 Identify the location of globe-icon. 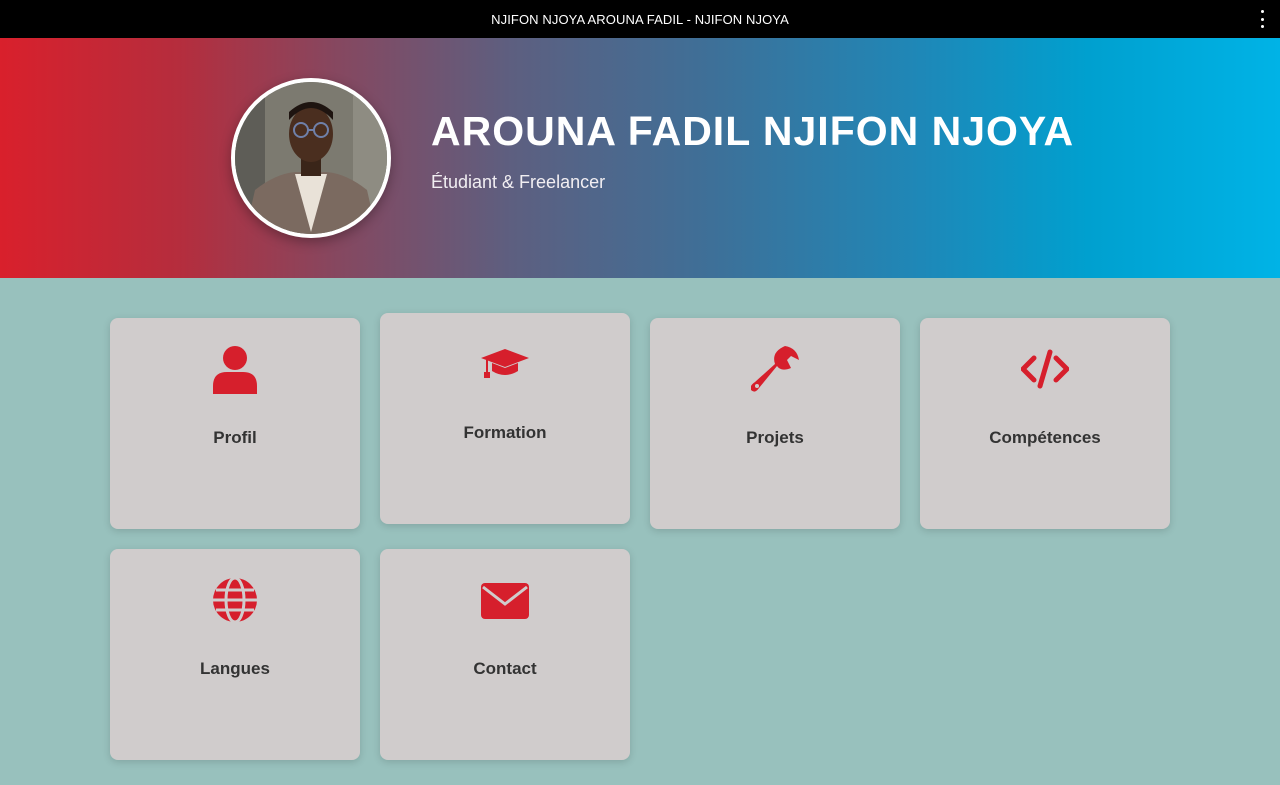
(235, 600).